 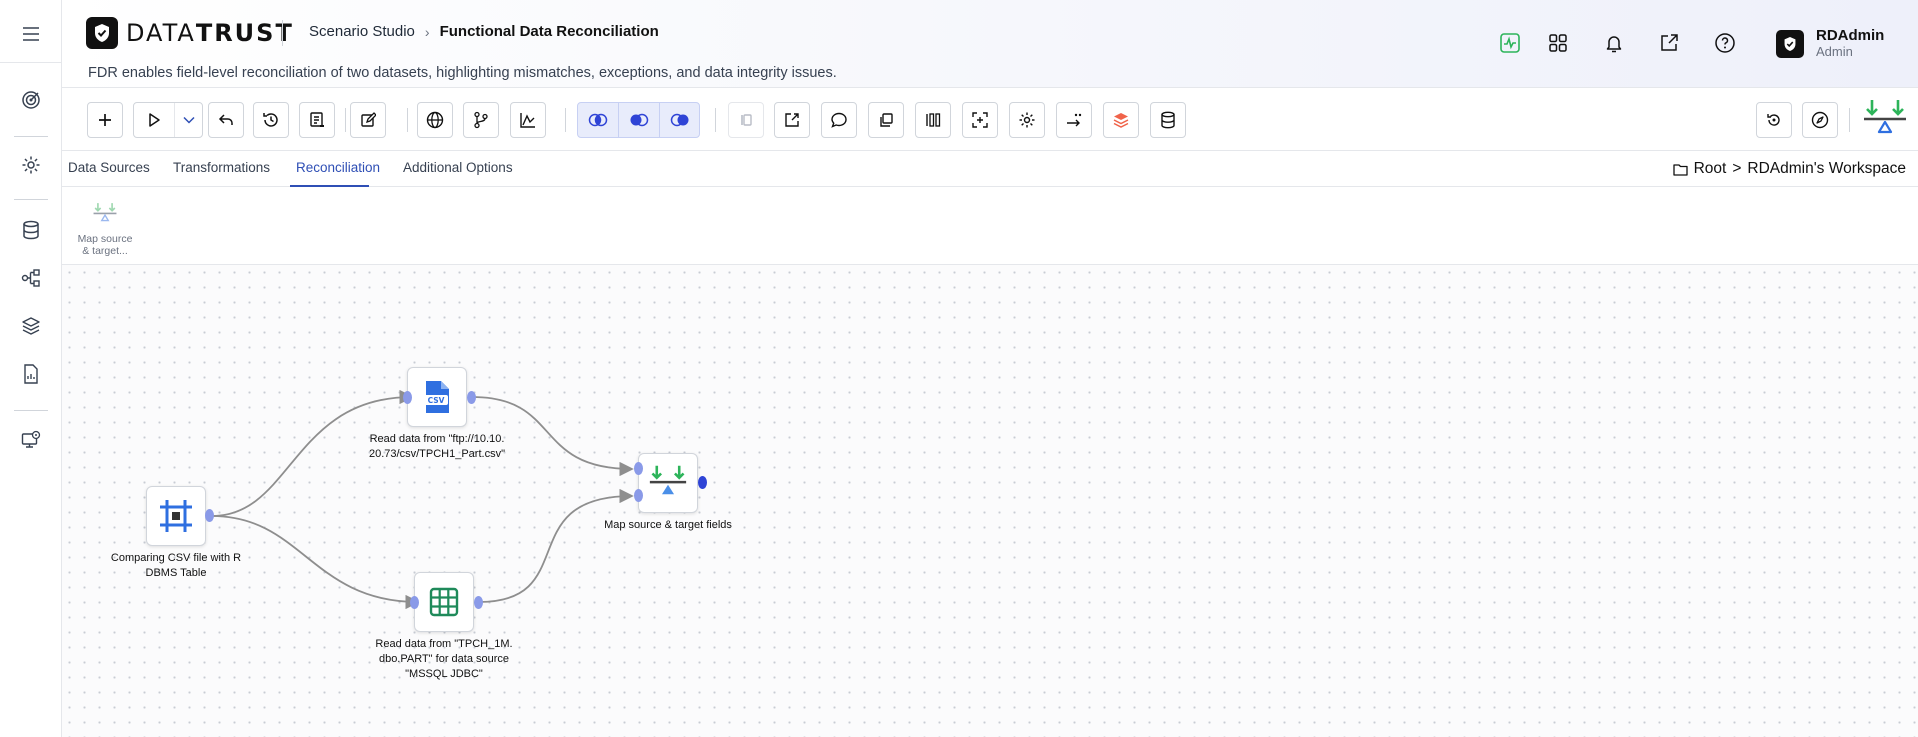 I want to click on plus-icon, so click(x=105, y=120).